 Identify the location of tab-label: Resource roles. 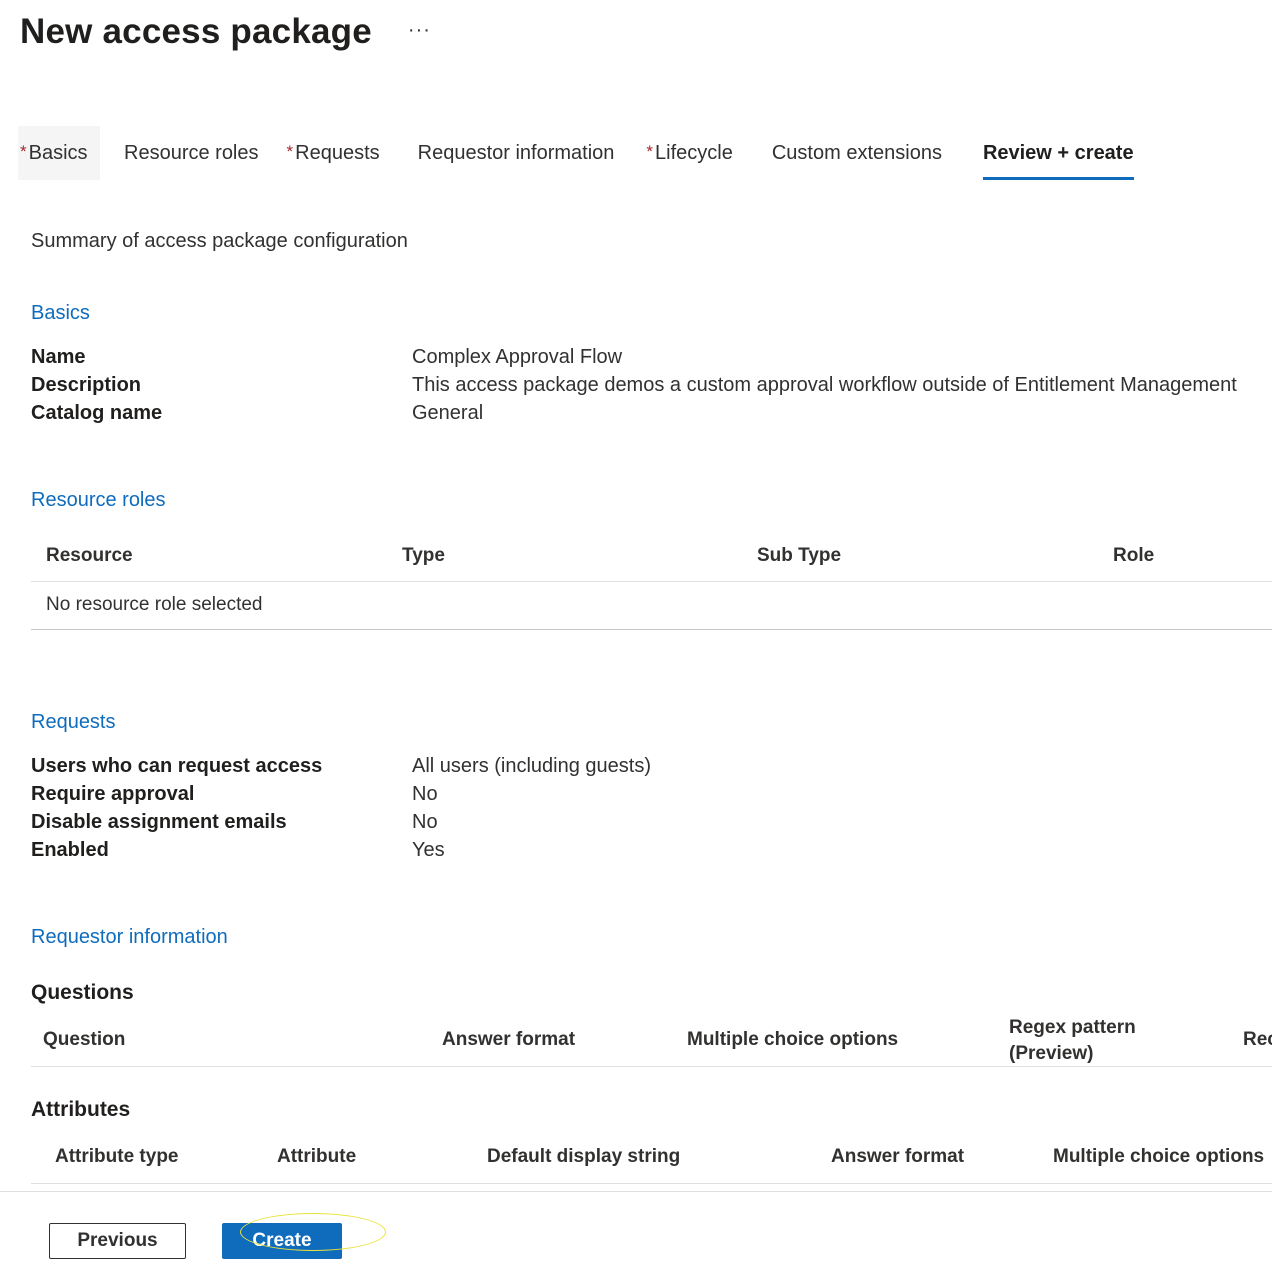
(191, 153).